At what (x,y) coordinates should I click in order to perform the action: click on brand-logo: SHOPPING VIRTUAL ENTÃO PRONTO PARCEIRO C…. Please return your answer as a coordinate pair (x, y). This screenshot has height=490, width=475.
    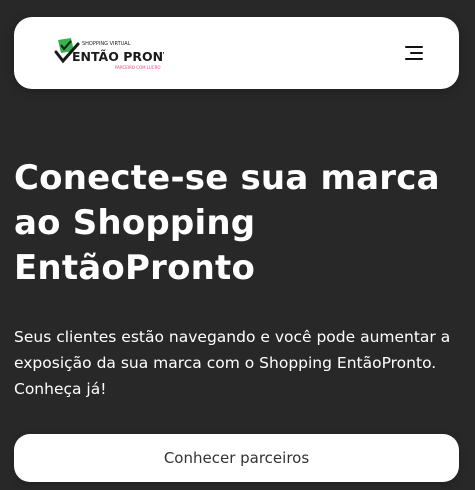
    Looking at the image, I should click on (109, 54).